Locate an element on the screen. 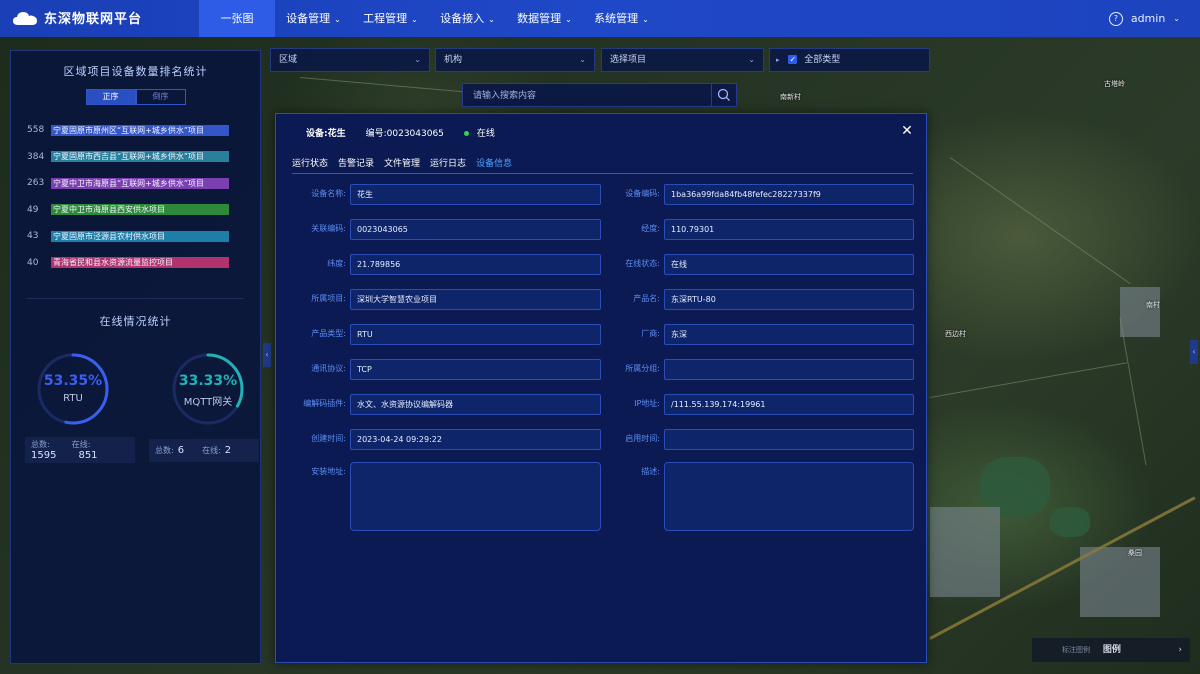 This screenshot has width=1200, height=674. field-value: /111.55.139.174:19961 is located at coordinates (789, 404).